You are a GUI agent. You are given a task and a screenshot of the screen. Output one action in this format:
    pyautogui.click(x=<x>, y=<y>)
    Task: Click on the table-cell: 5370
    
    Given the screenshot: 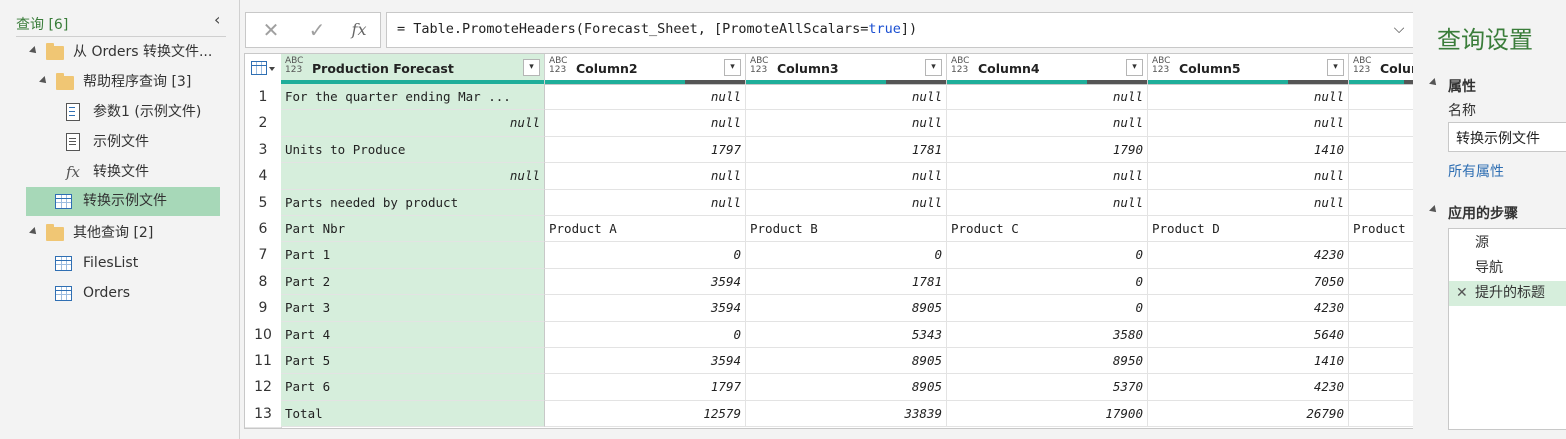 What is the action you would take?
    pyautogui.click(x=1047, y=387)
    